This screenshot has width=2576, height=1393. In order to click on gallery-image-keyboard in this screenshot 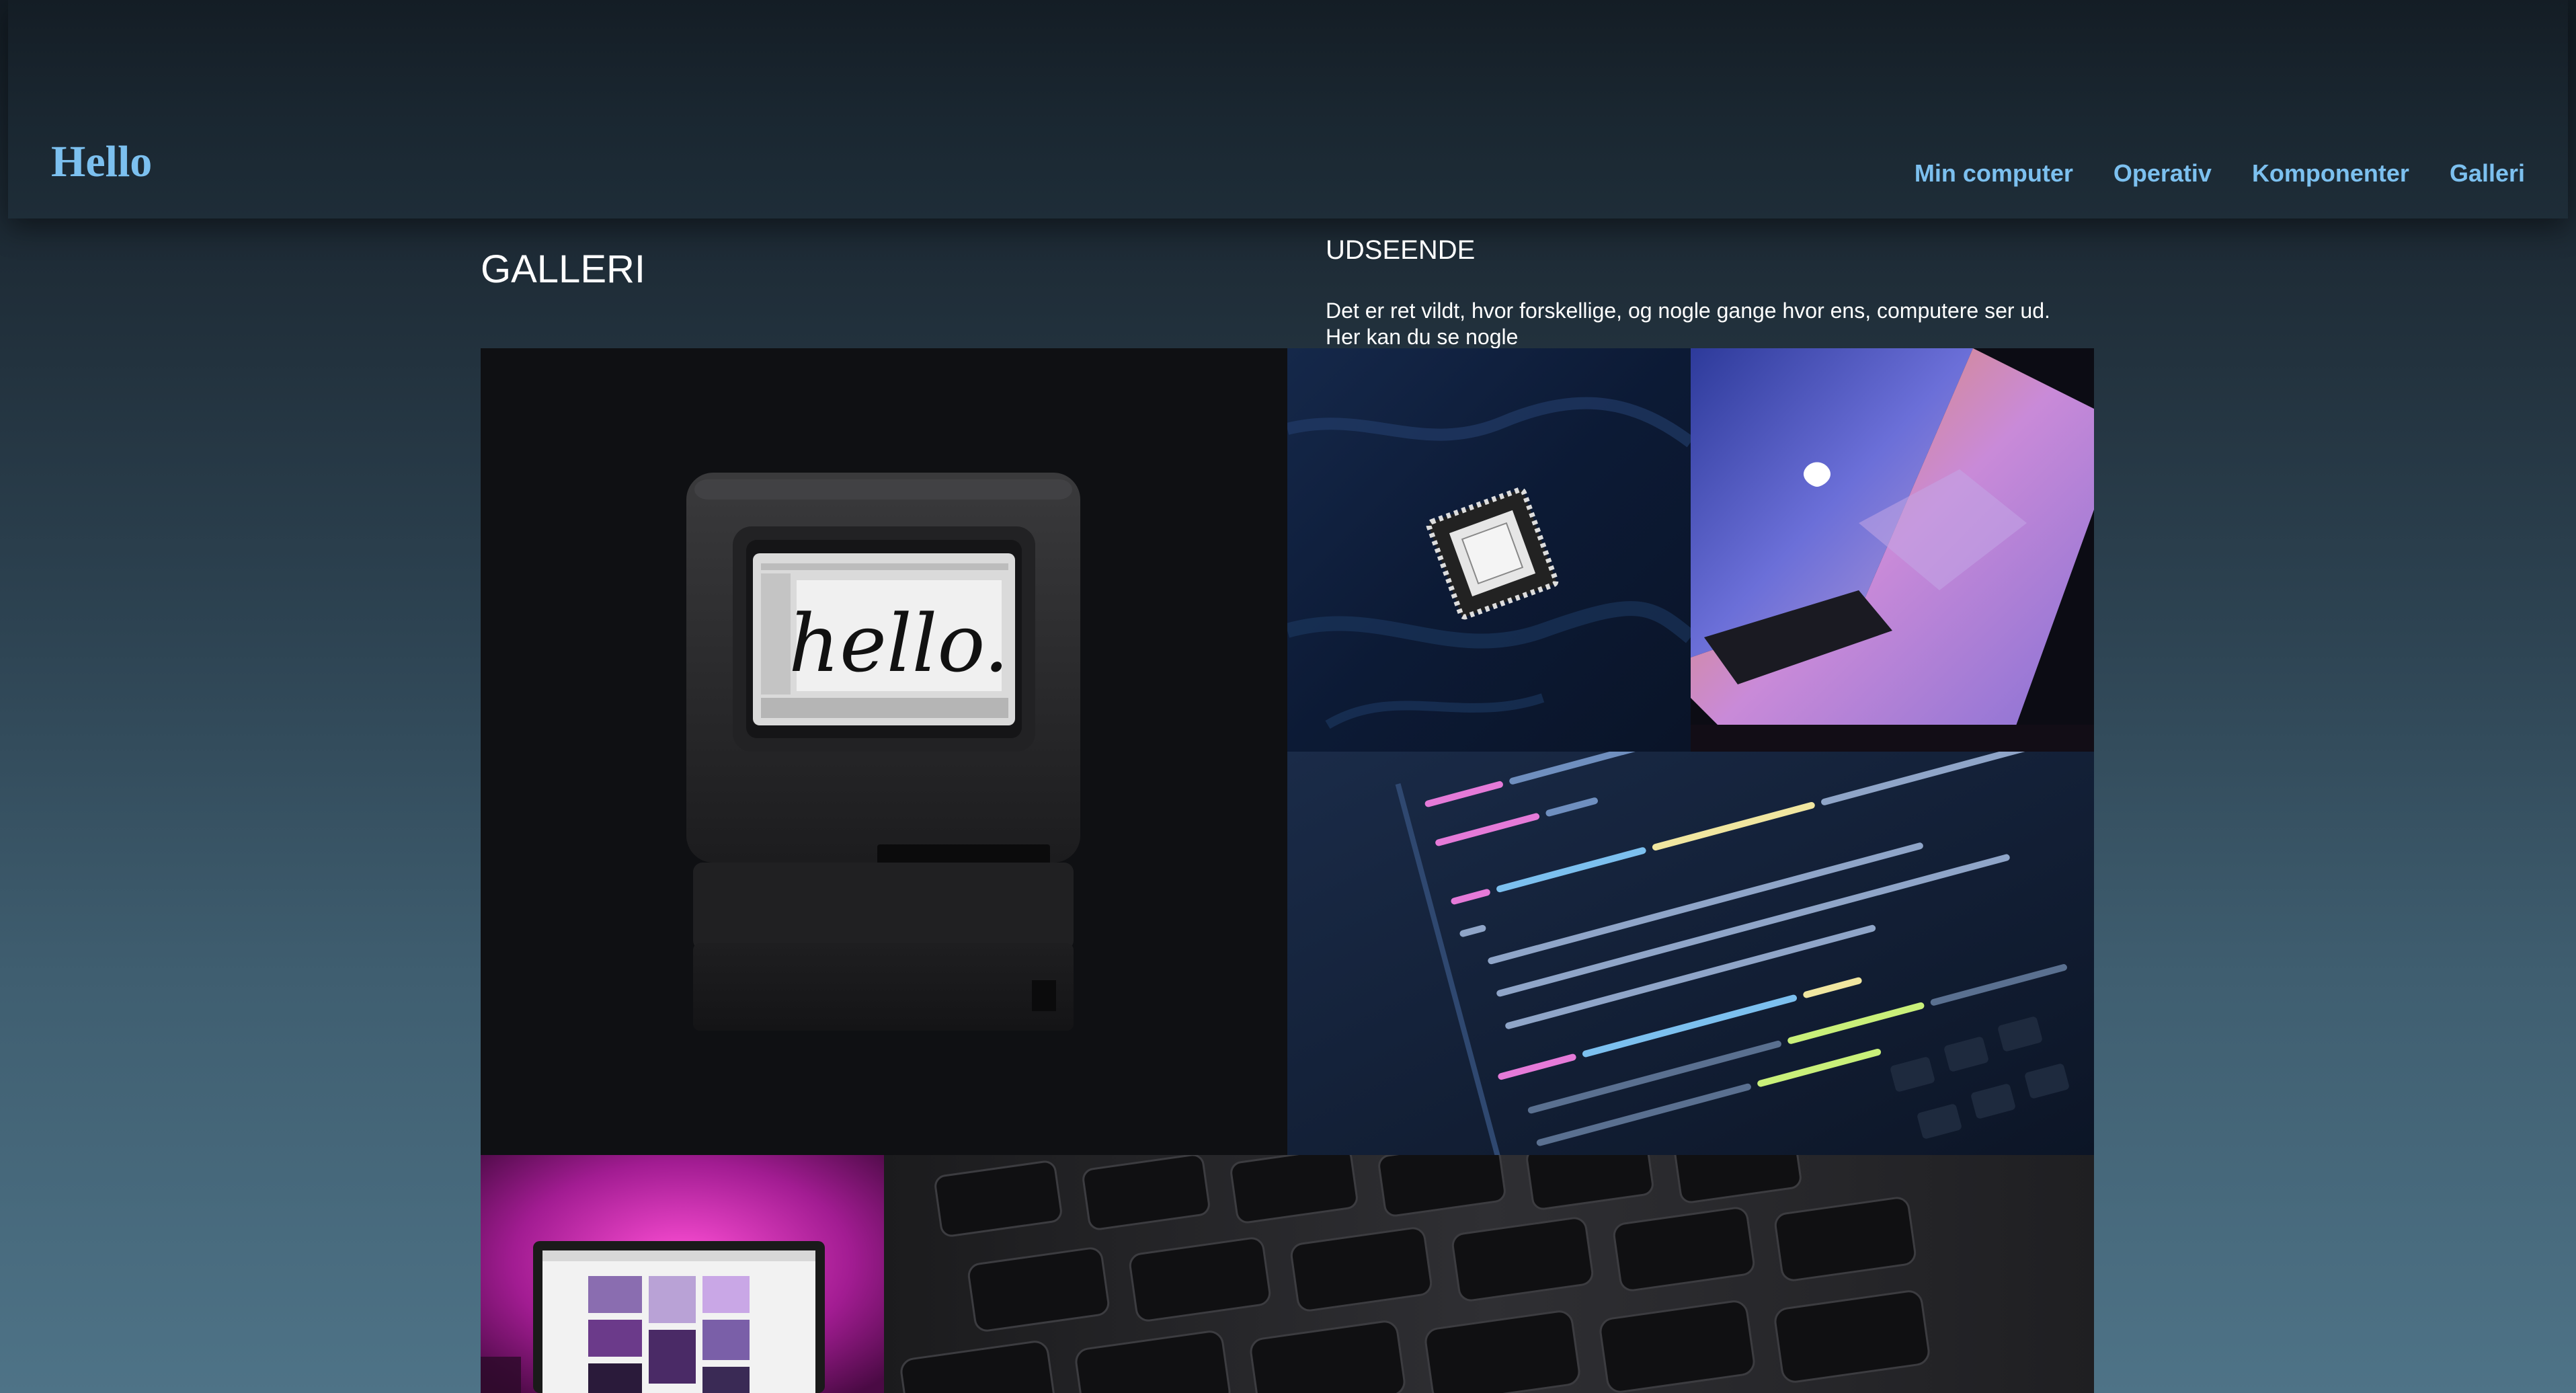, I will do `click(1489, 1274)`.